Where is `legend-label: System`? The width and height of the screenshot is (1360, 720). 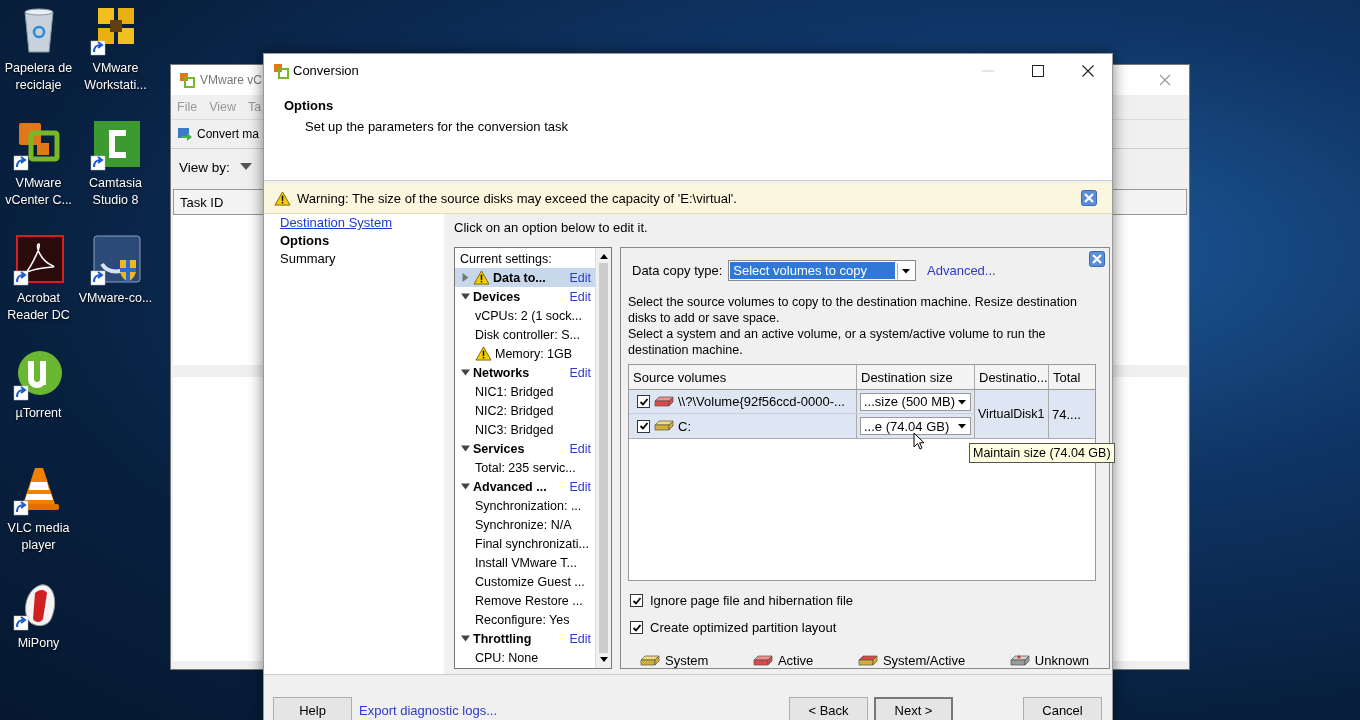 legend-label: System is located at coordinates (687, 660).